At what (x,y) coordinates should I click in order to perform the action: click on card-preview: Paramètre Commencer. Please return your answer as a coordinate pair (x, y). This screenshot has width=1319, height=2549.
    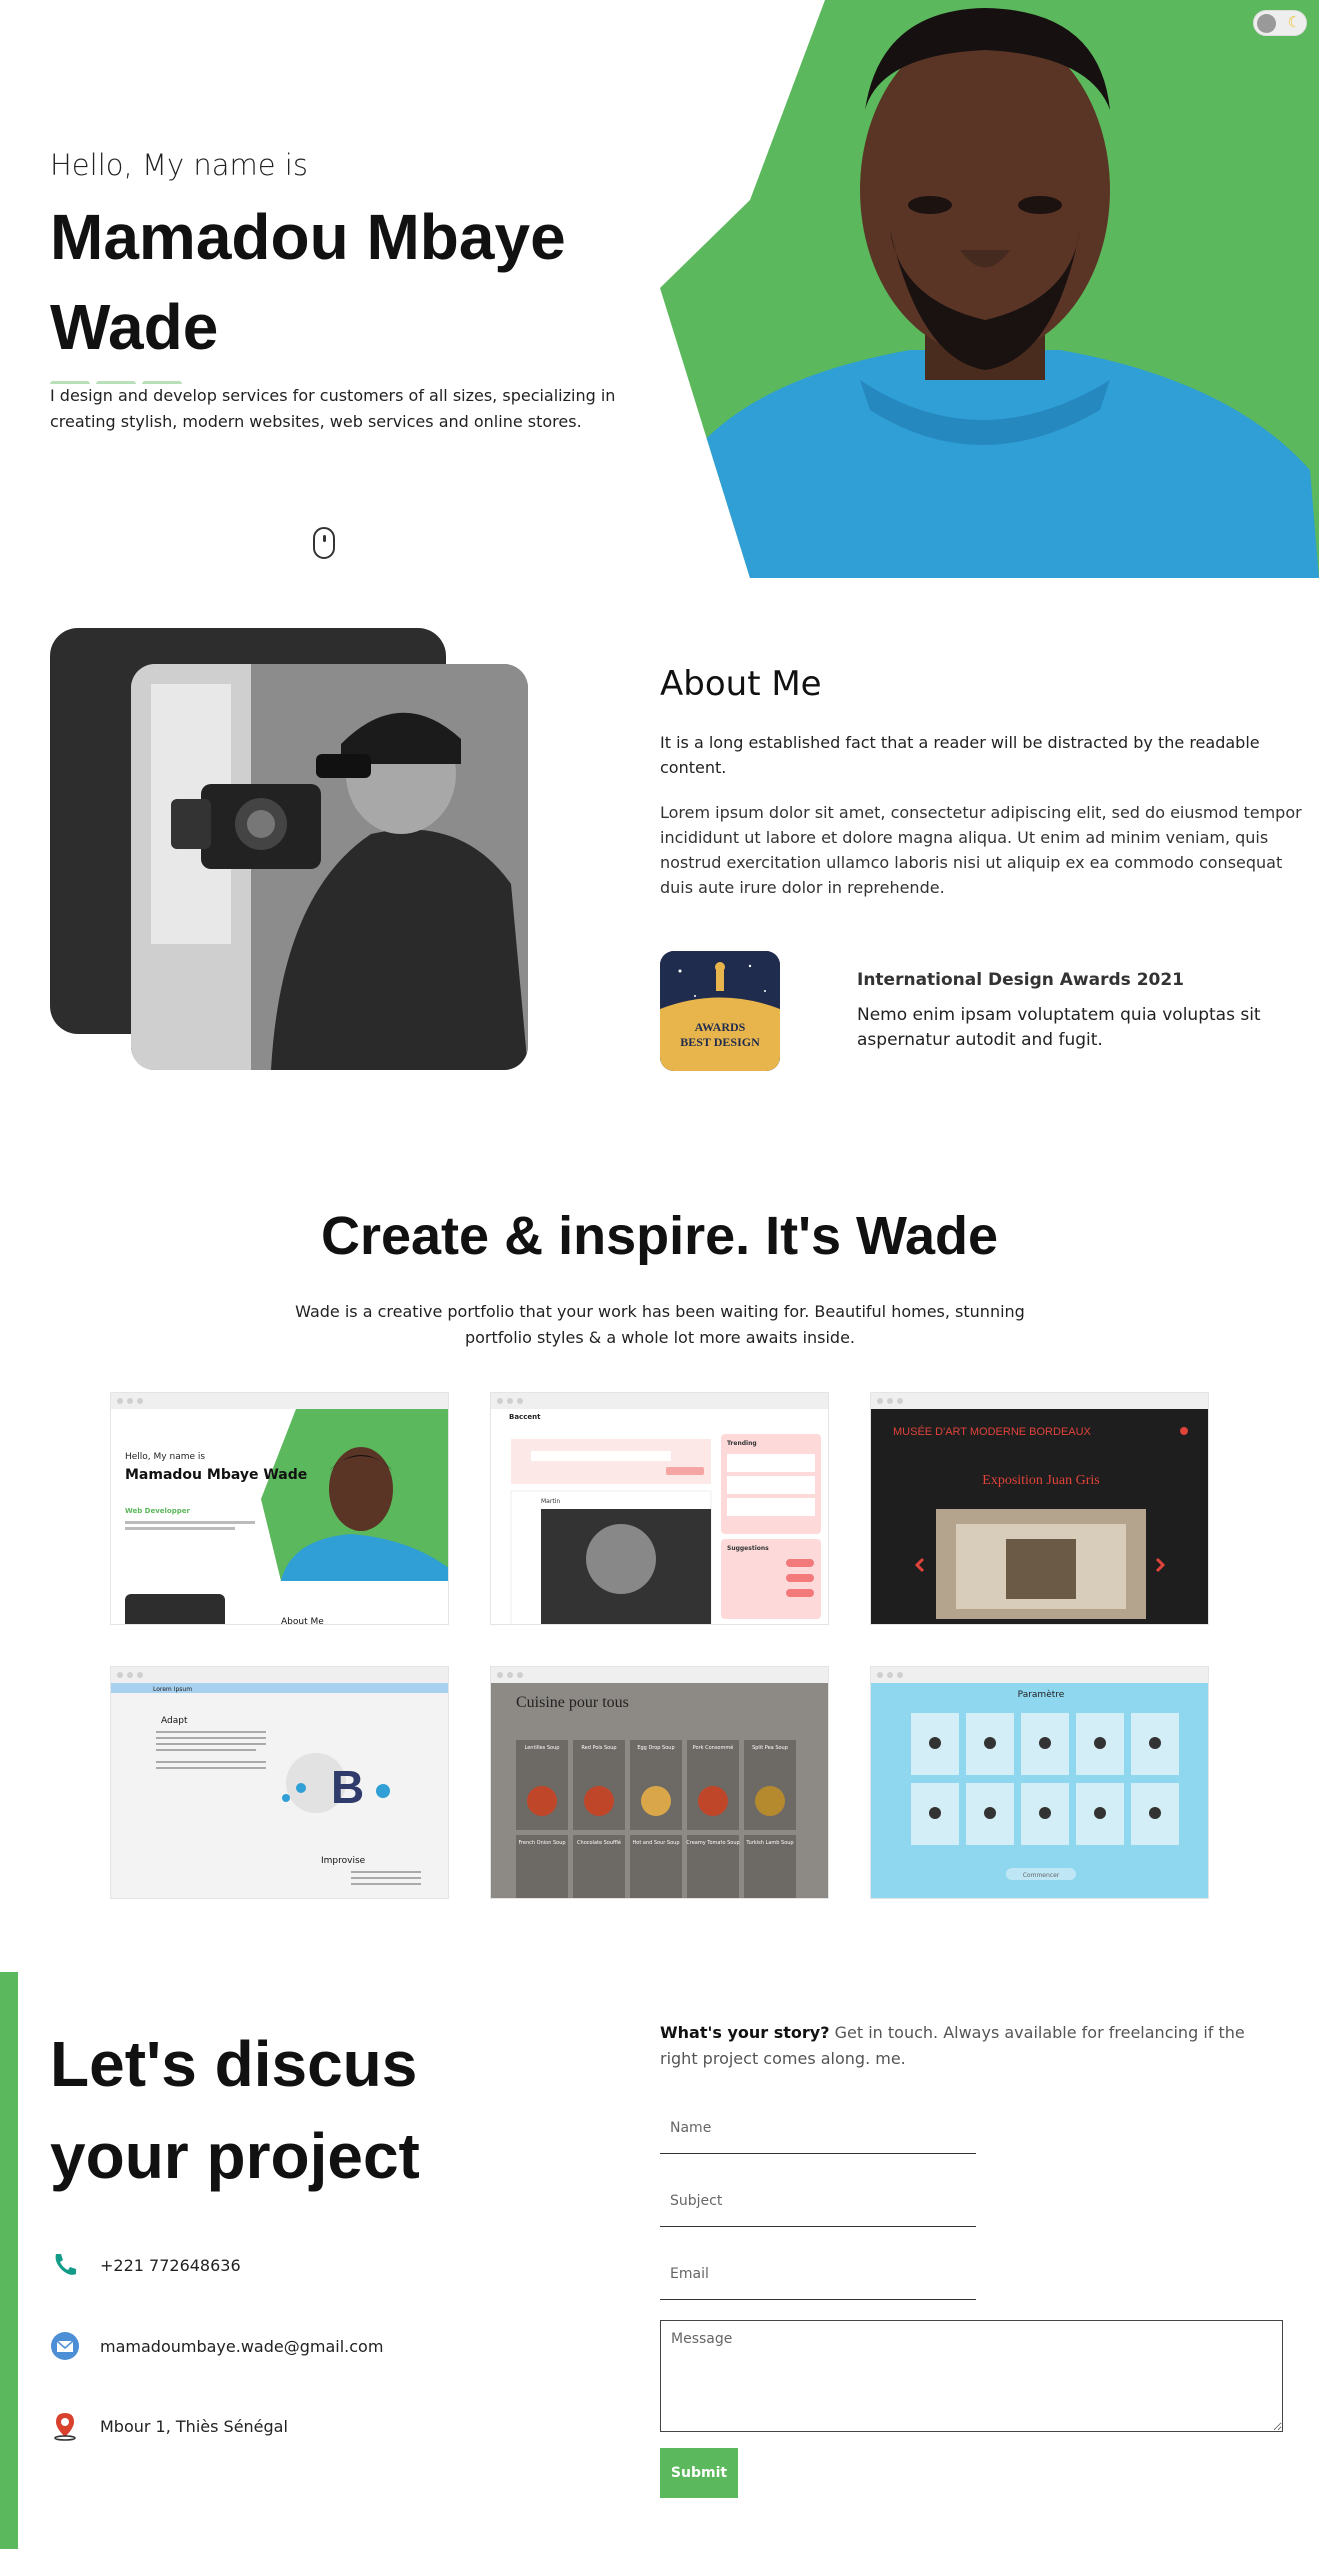
    Looking at the image, I should click on (1039, 1790).